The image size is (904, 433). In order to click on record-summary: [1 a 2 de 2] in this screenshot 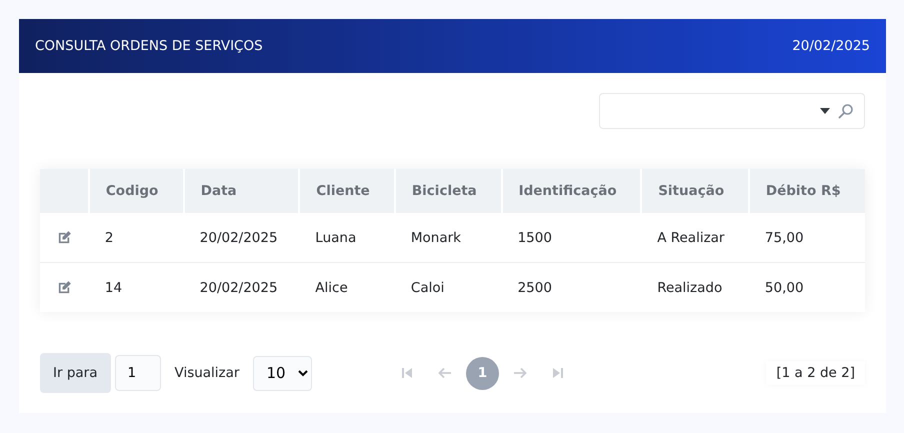, I will do `click(815, 373)`.